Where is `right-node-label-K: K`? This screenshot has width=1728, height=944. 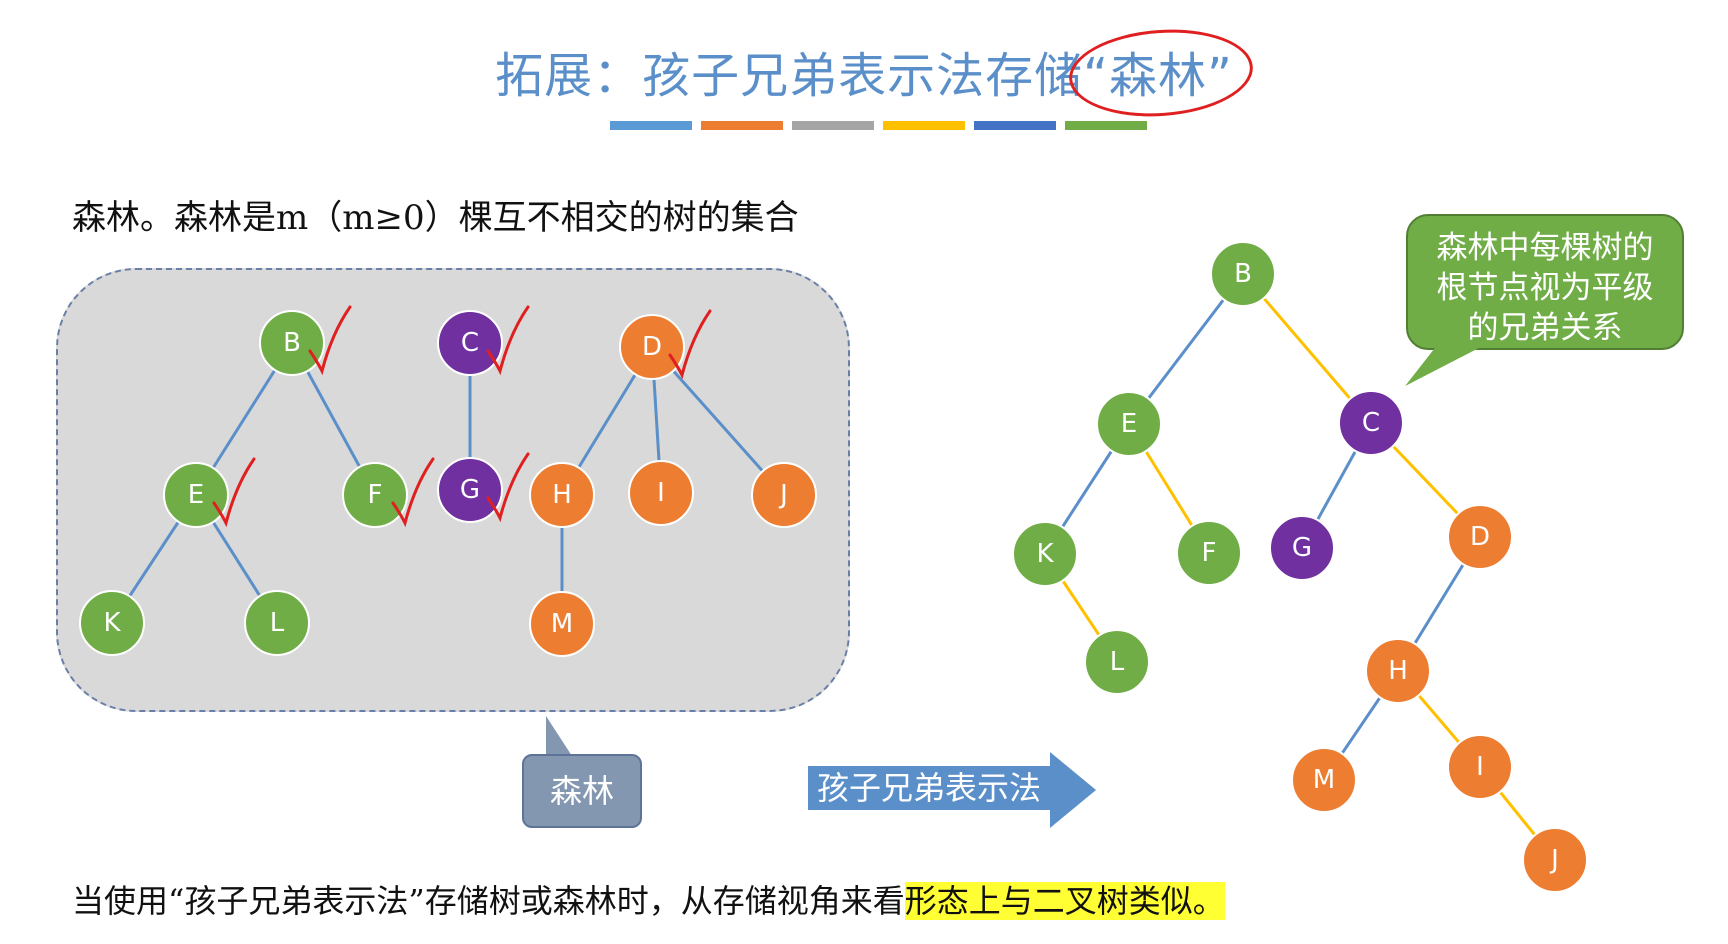
right-node-label-K: K is located at coordinates (1045, 554).